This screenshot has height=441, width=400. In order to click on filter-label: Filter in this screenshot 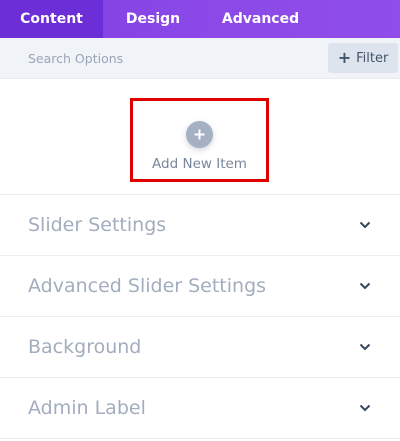, I will do `click(372, 58)`.